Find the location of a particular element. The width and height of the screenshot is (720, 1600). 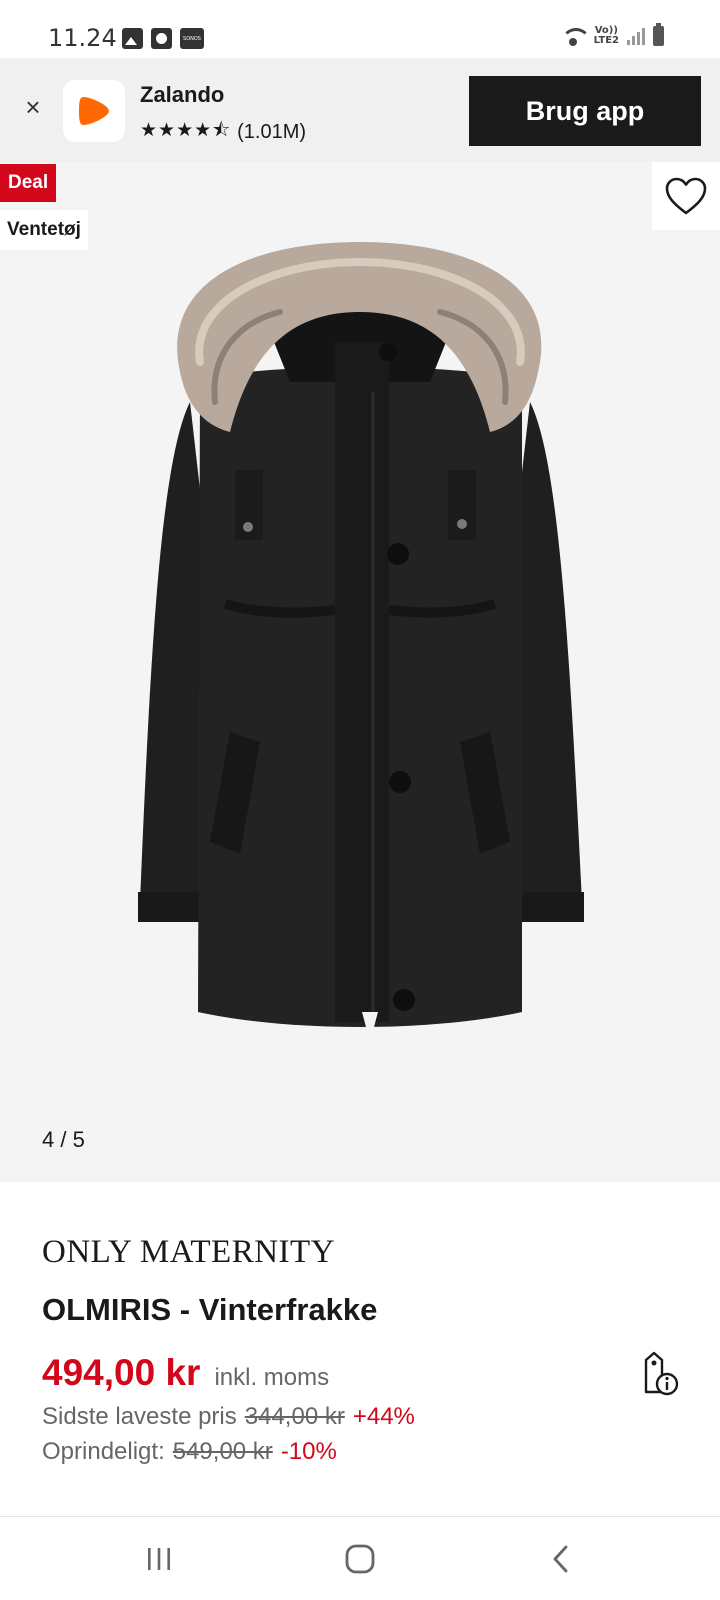

clock-icon is located at coordinates (161, 38).